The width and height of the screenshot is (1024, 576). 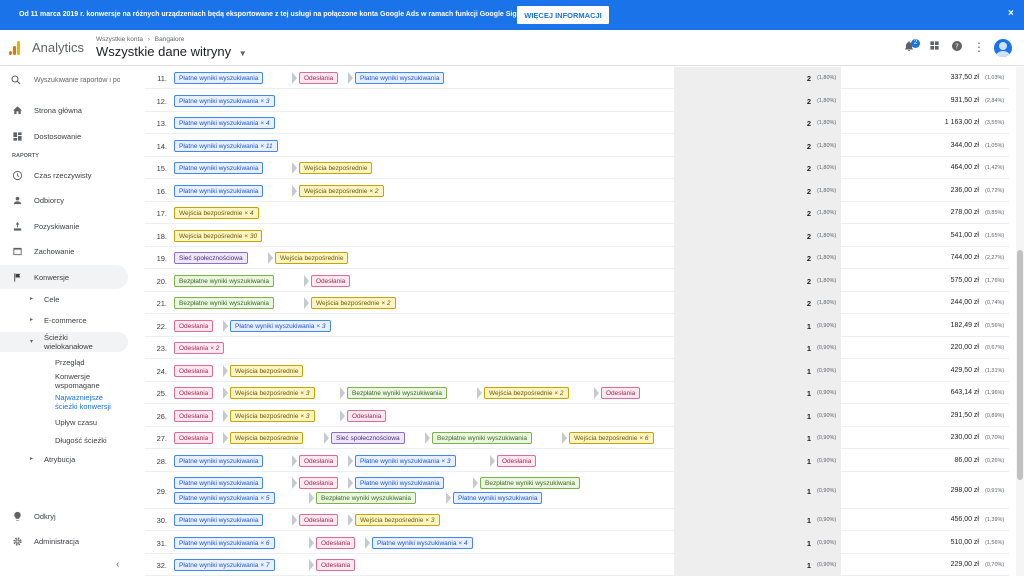 I want to click on channel-chip: Płatne wyniki wyszukiwania × 5, so click(x=224, y=498).